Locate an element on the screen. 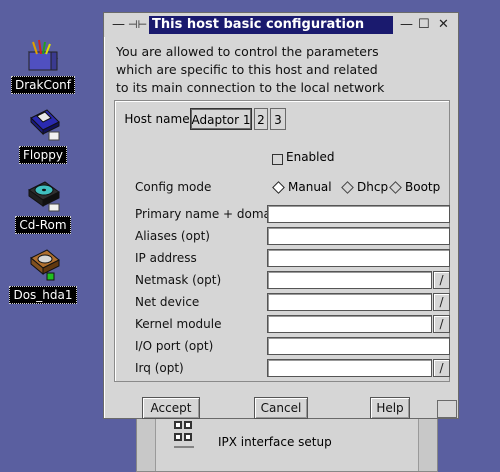 This screenshot has height=472, width=500. maximize-icon: ☐ is located at coordinates (424, 25).